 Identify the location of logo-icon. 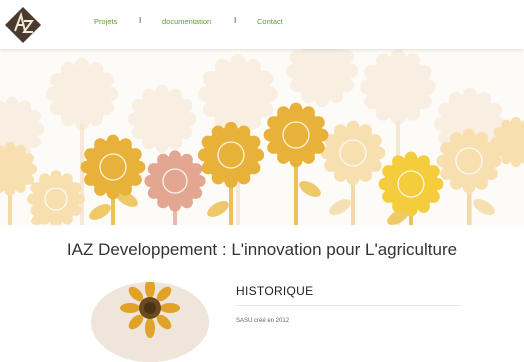
(23, 25).